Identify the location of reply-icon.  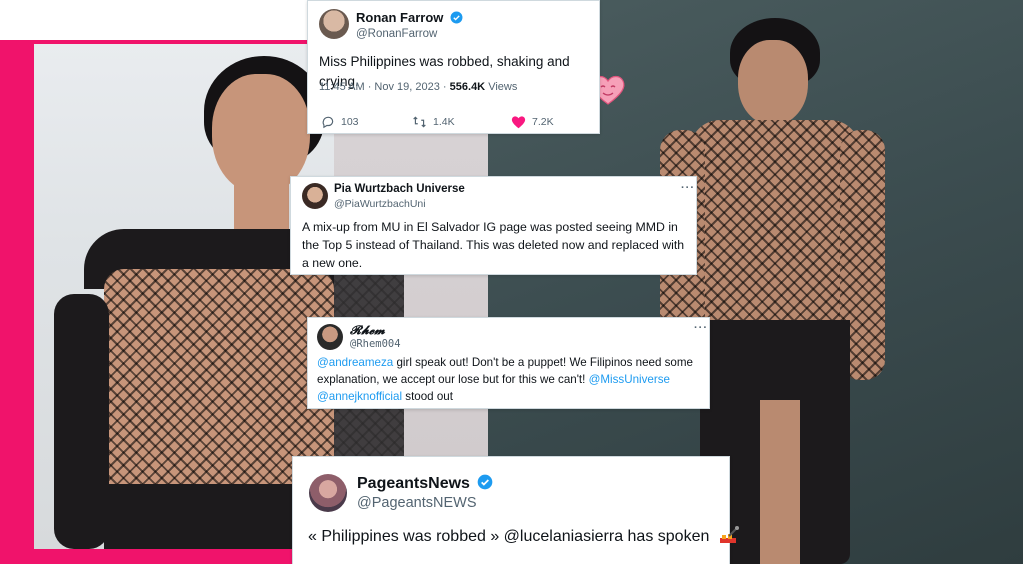
(328, 122).